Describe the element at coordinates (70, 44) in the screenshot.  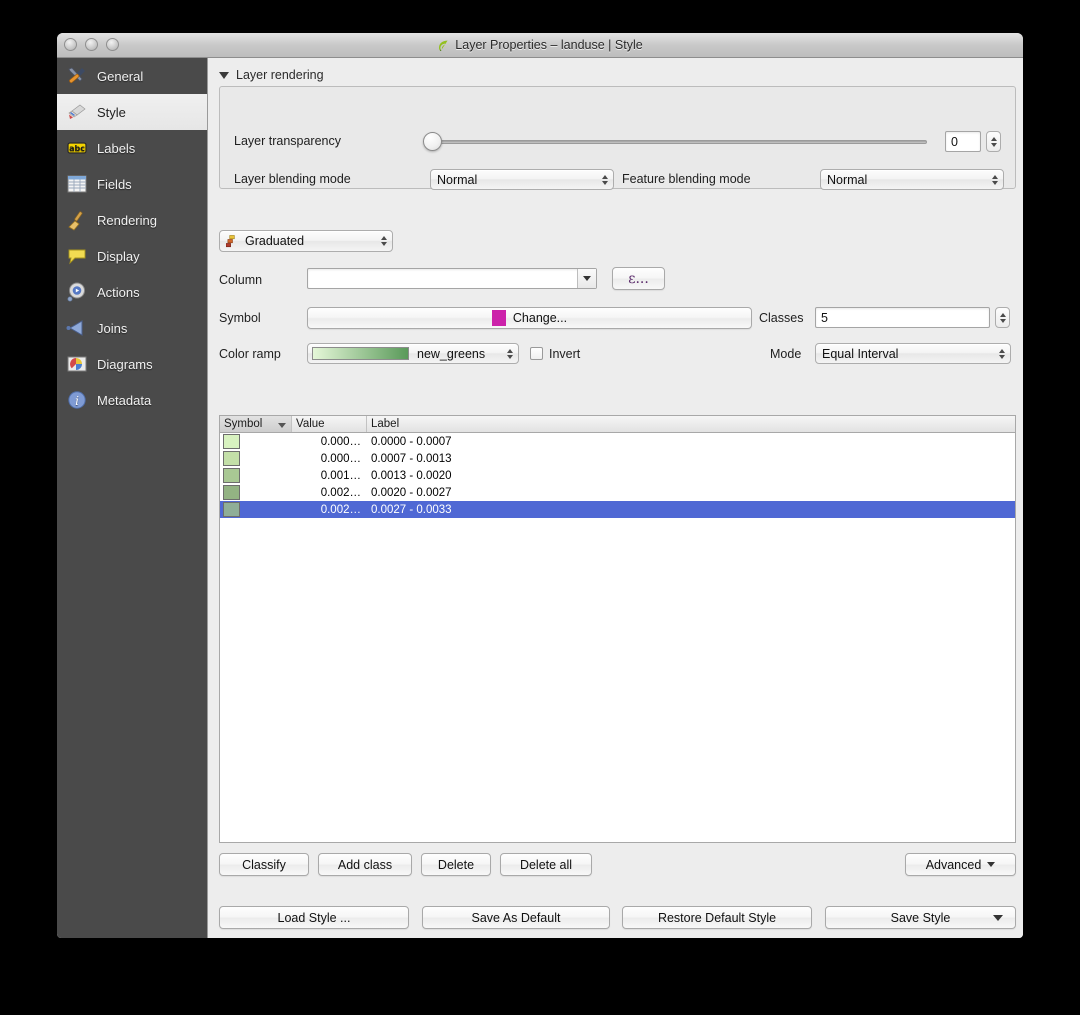
I see `close-button` at that location.